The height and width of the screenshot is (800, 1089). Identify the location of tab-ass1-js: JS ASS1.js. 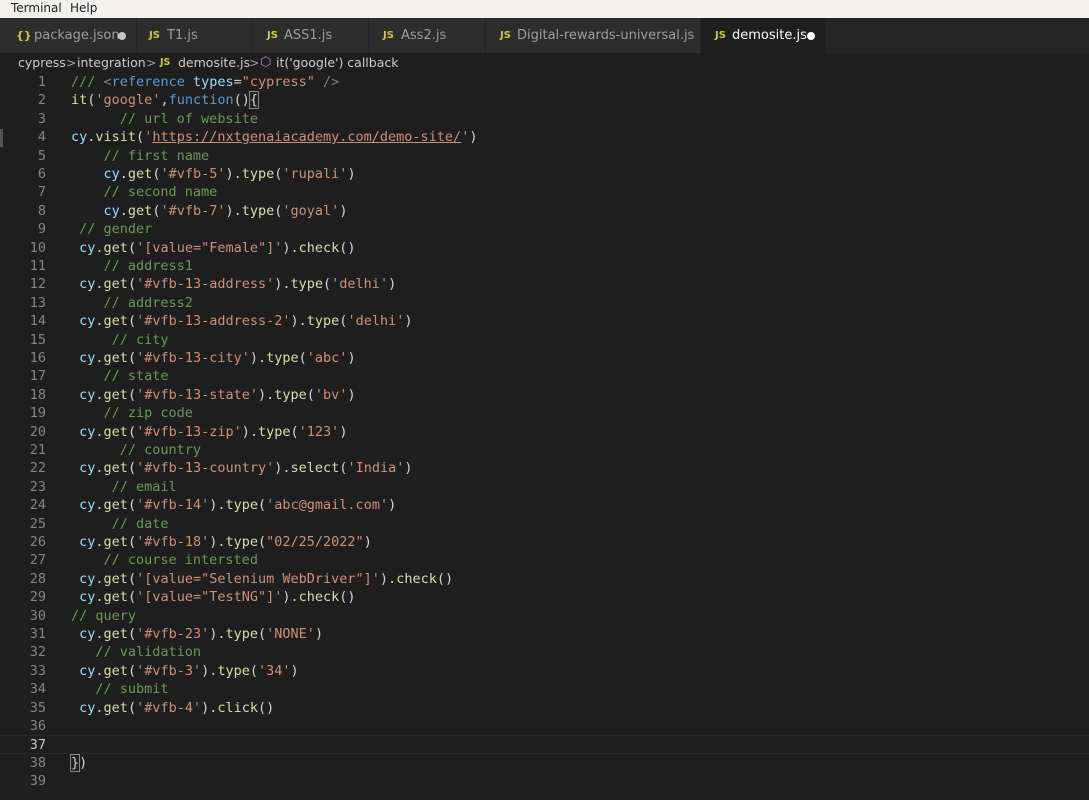
(311, 35).